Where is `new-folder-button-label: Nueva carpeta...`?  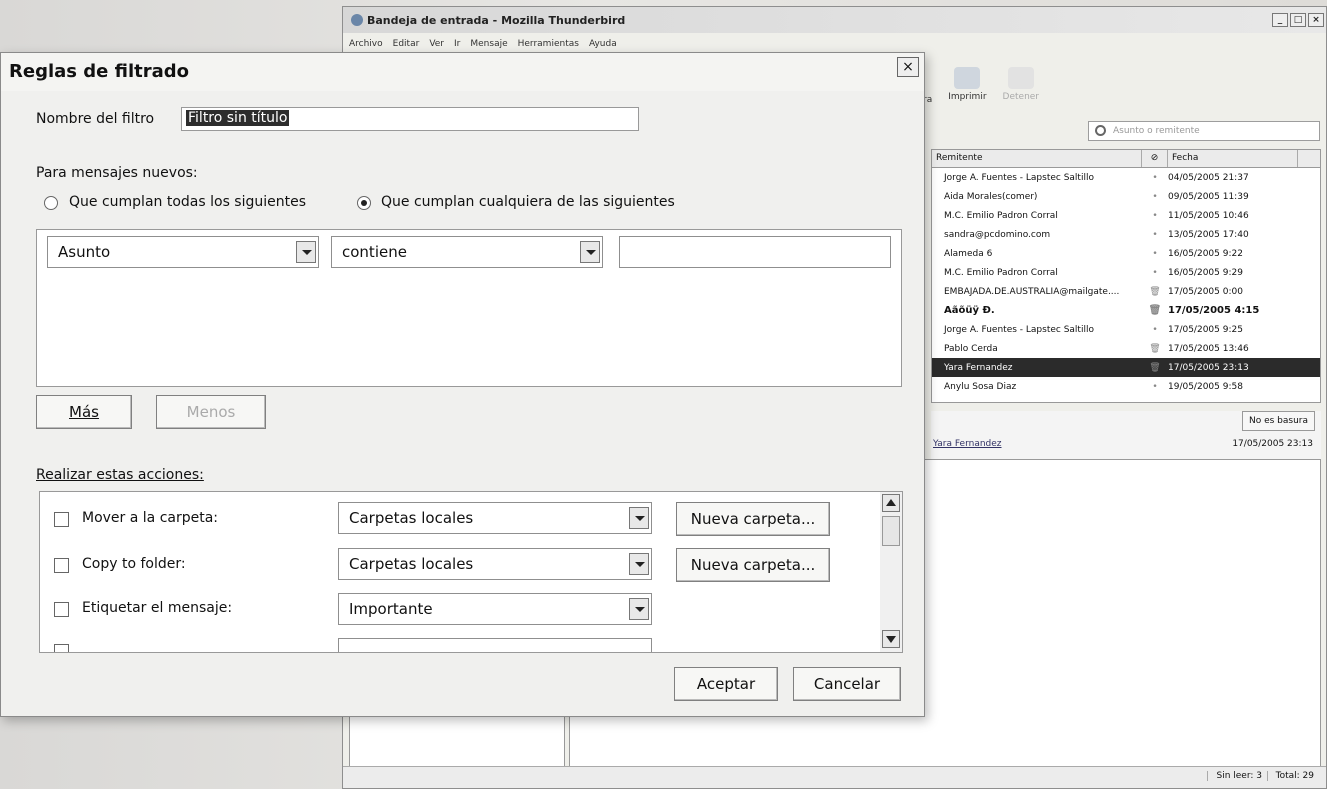 new-folder-button-label: Nueva carpeta... is located at coordinates (753, 565).